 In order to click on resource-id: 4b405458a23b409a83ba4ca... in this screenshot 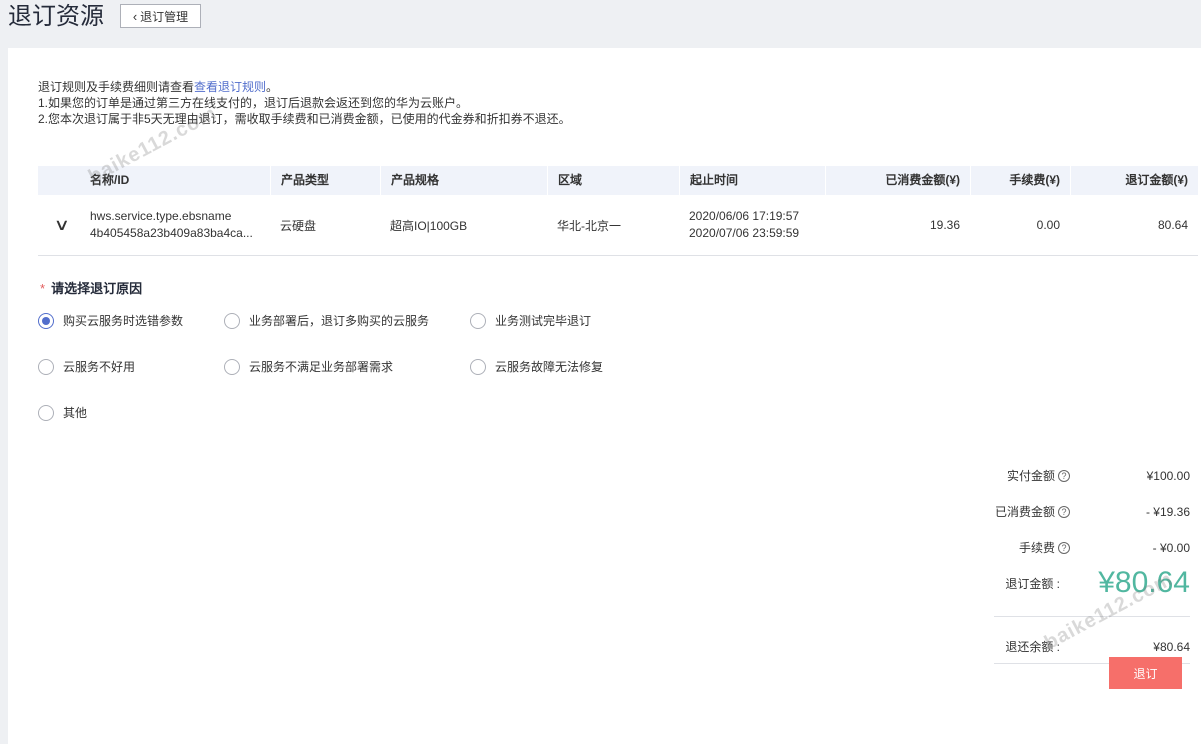, I will do `click(171, 233)`.